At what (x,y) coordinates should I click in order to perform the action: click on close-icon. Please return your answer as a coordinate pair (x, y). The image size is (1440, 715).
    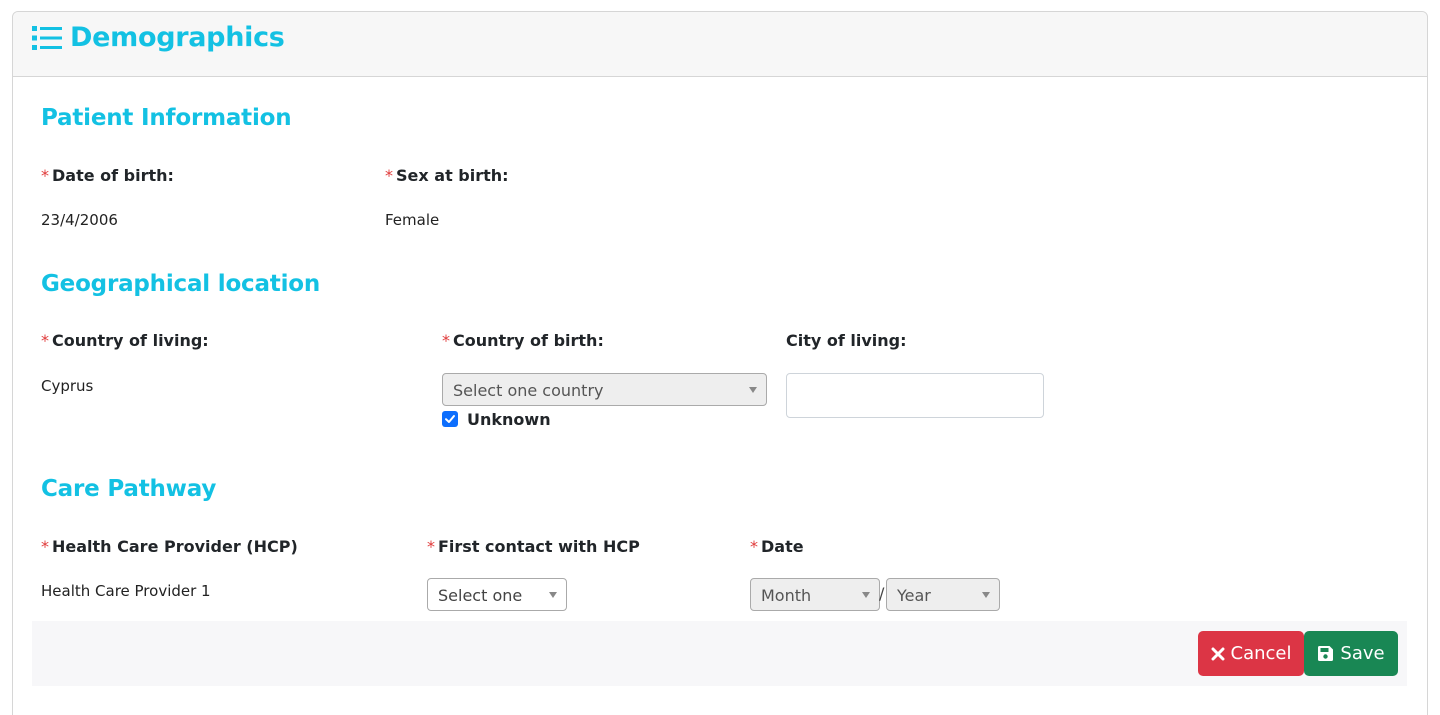
    Looking at the image, I should click on (1217, 653).